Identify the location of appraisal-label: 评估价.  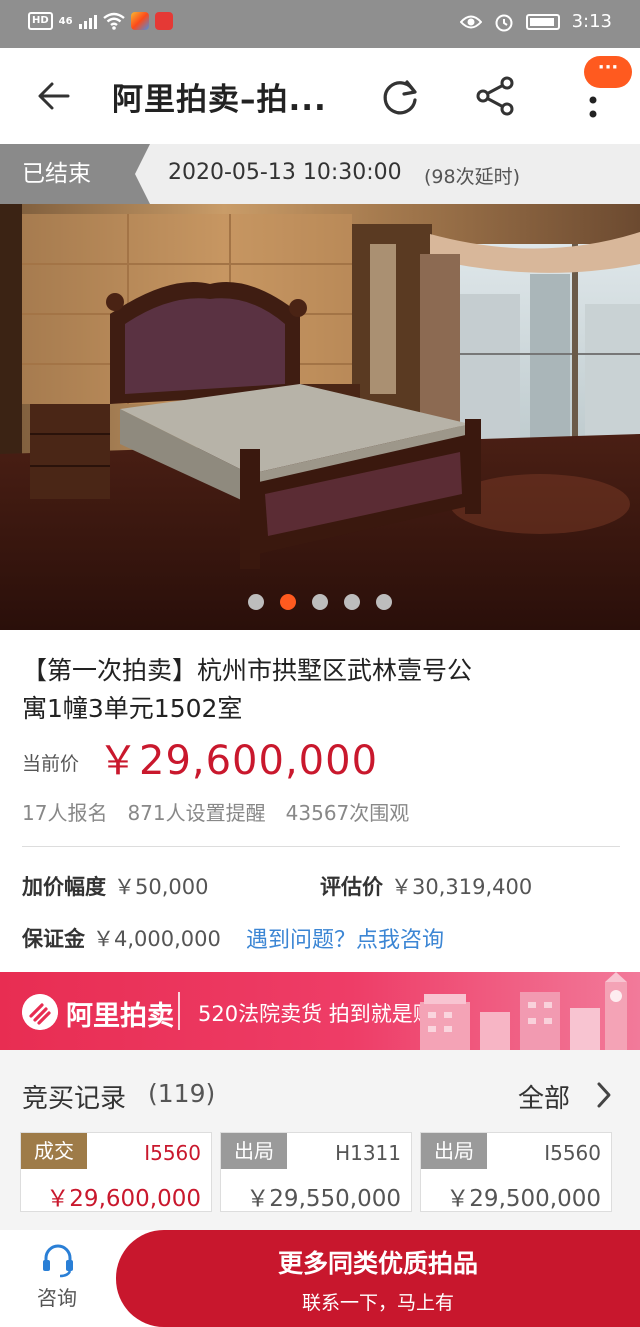
(351, 887).